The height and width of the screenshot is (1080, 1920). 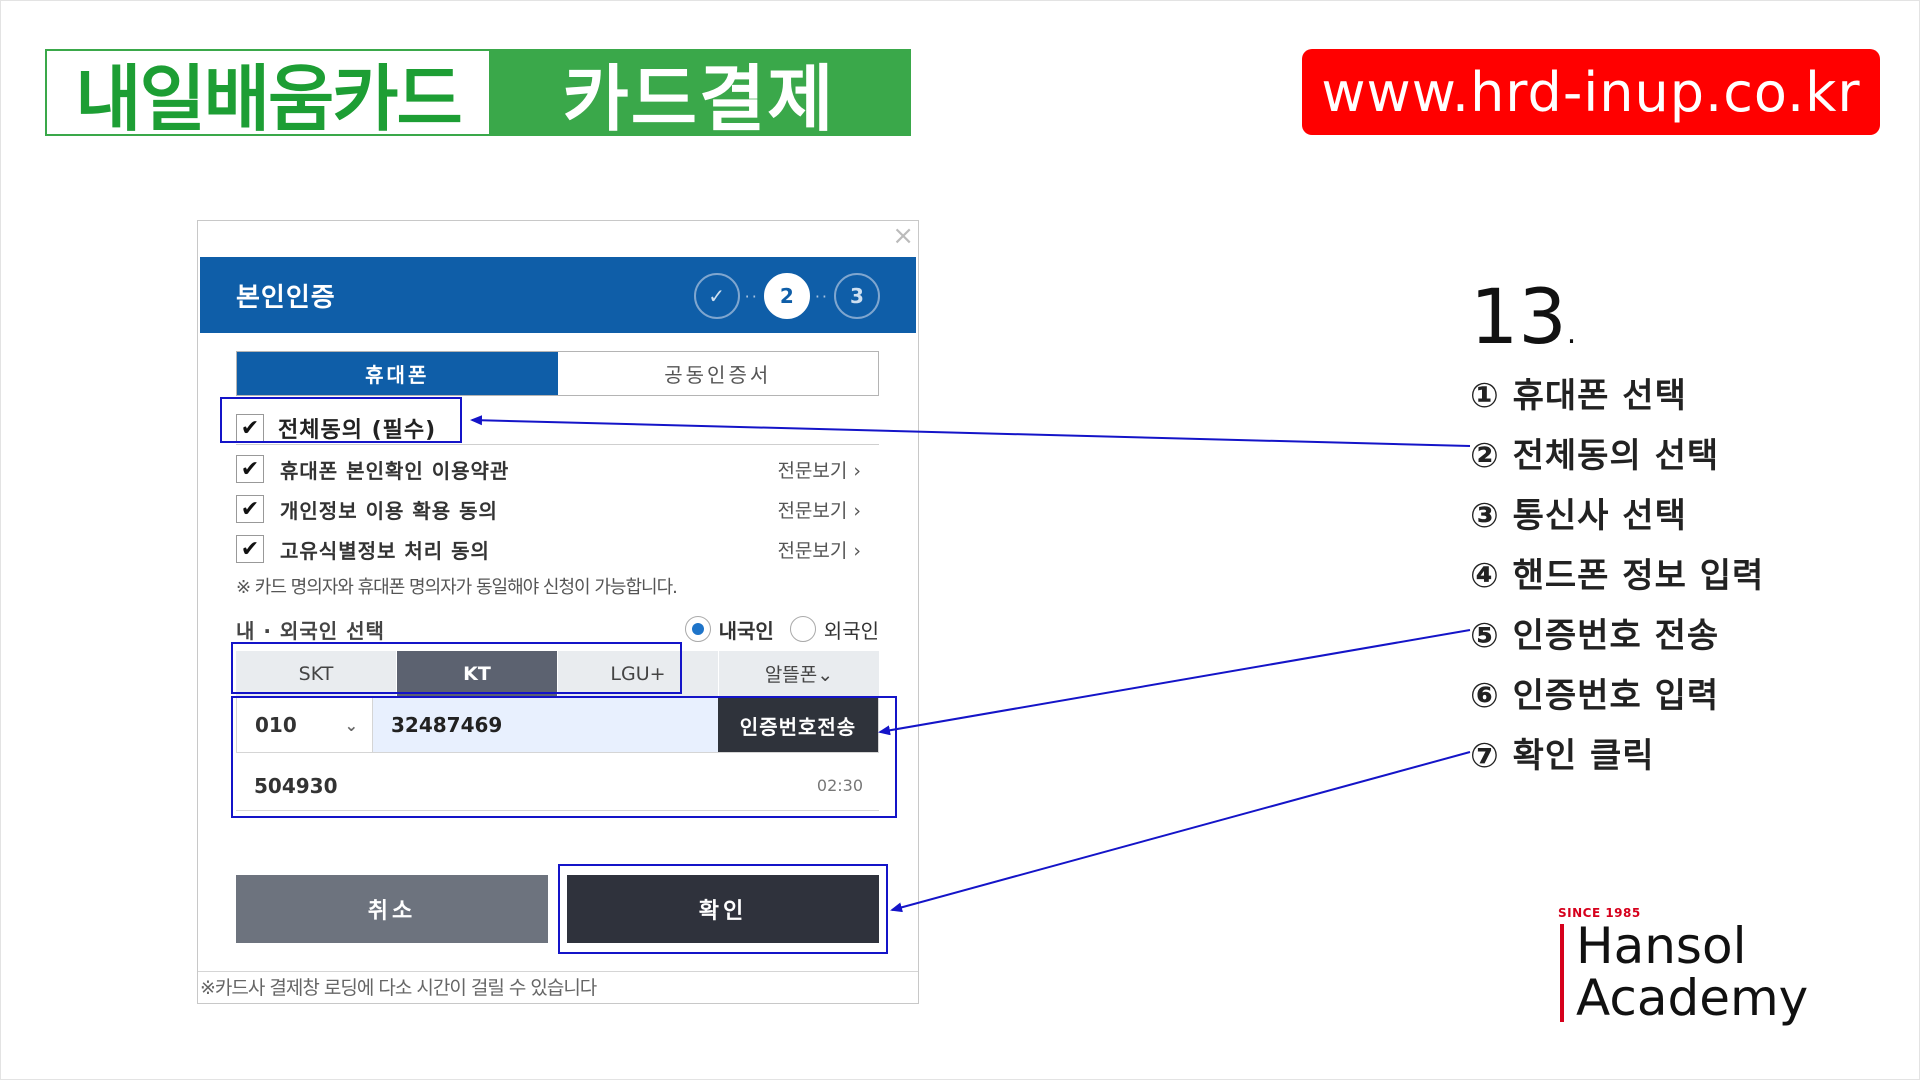 I want to click on instruction-item: ⑤ 인증번호 전송, so click(x=1595, y=635).